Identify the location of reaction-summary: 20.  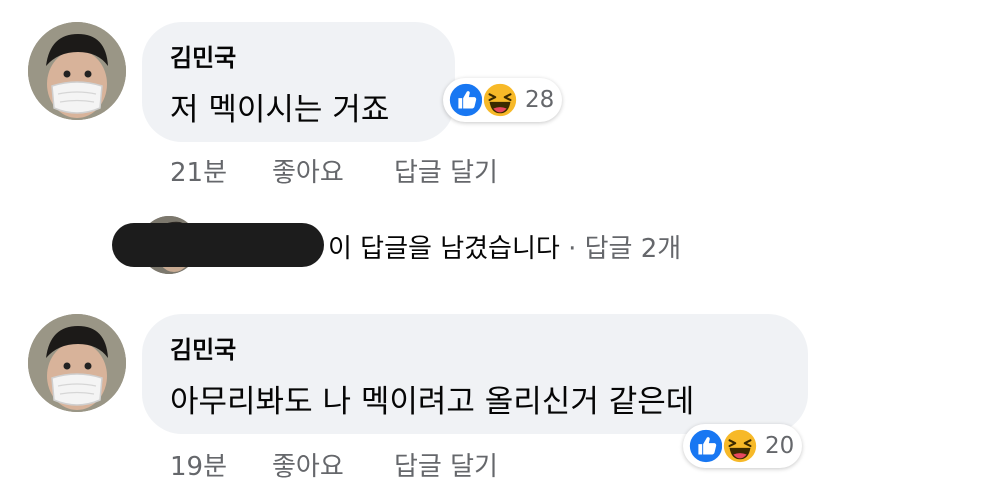
(743, 446).